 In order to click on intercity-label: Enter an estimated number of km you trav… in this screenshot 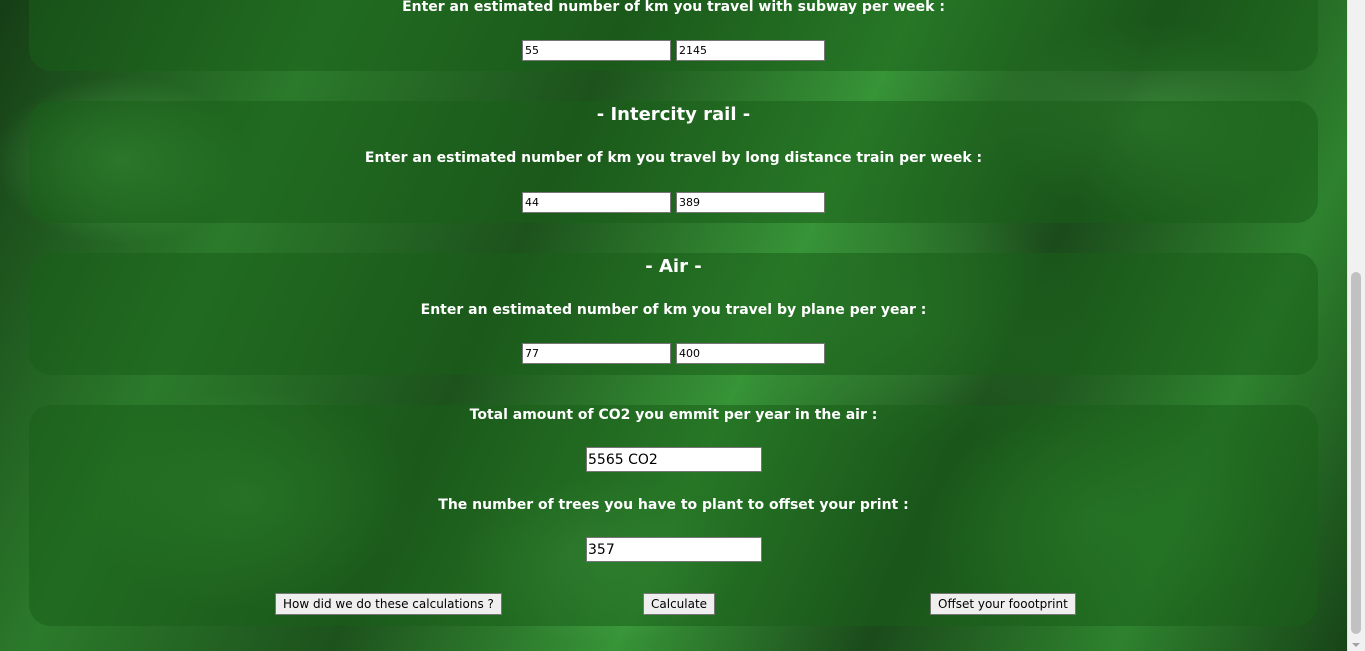, I will do `click(673, 158)`.